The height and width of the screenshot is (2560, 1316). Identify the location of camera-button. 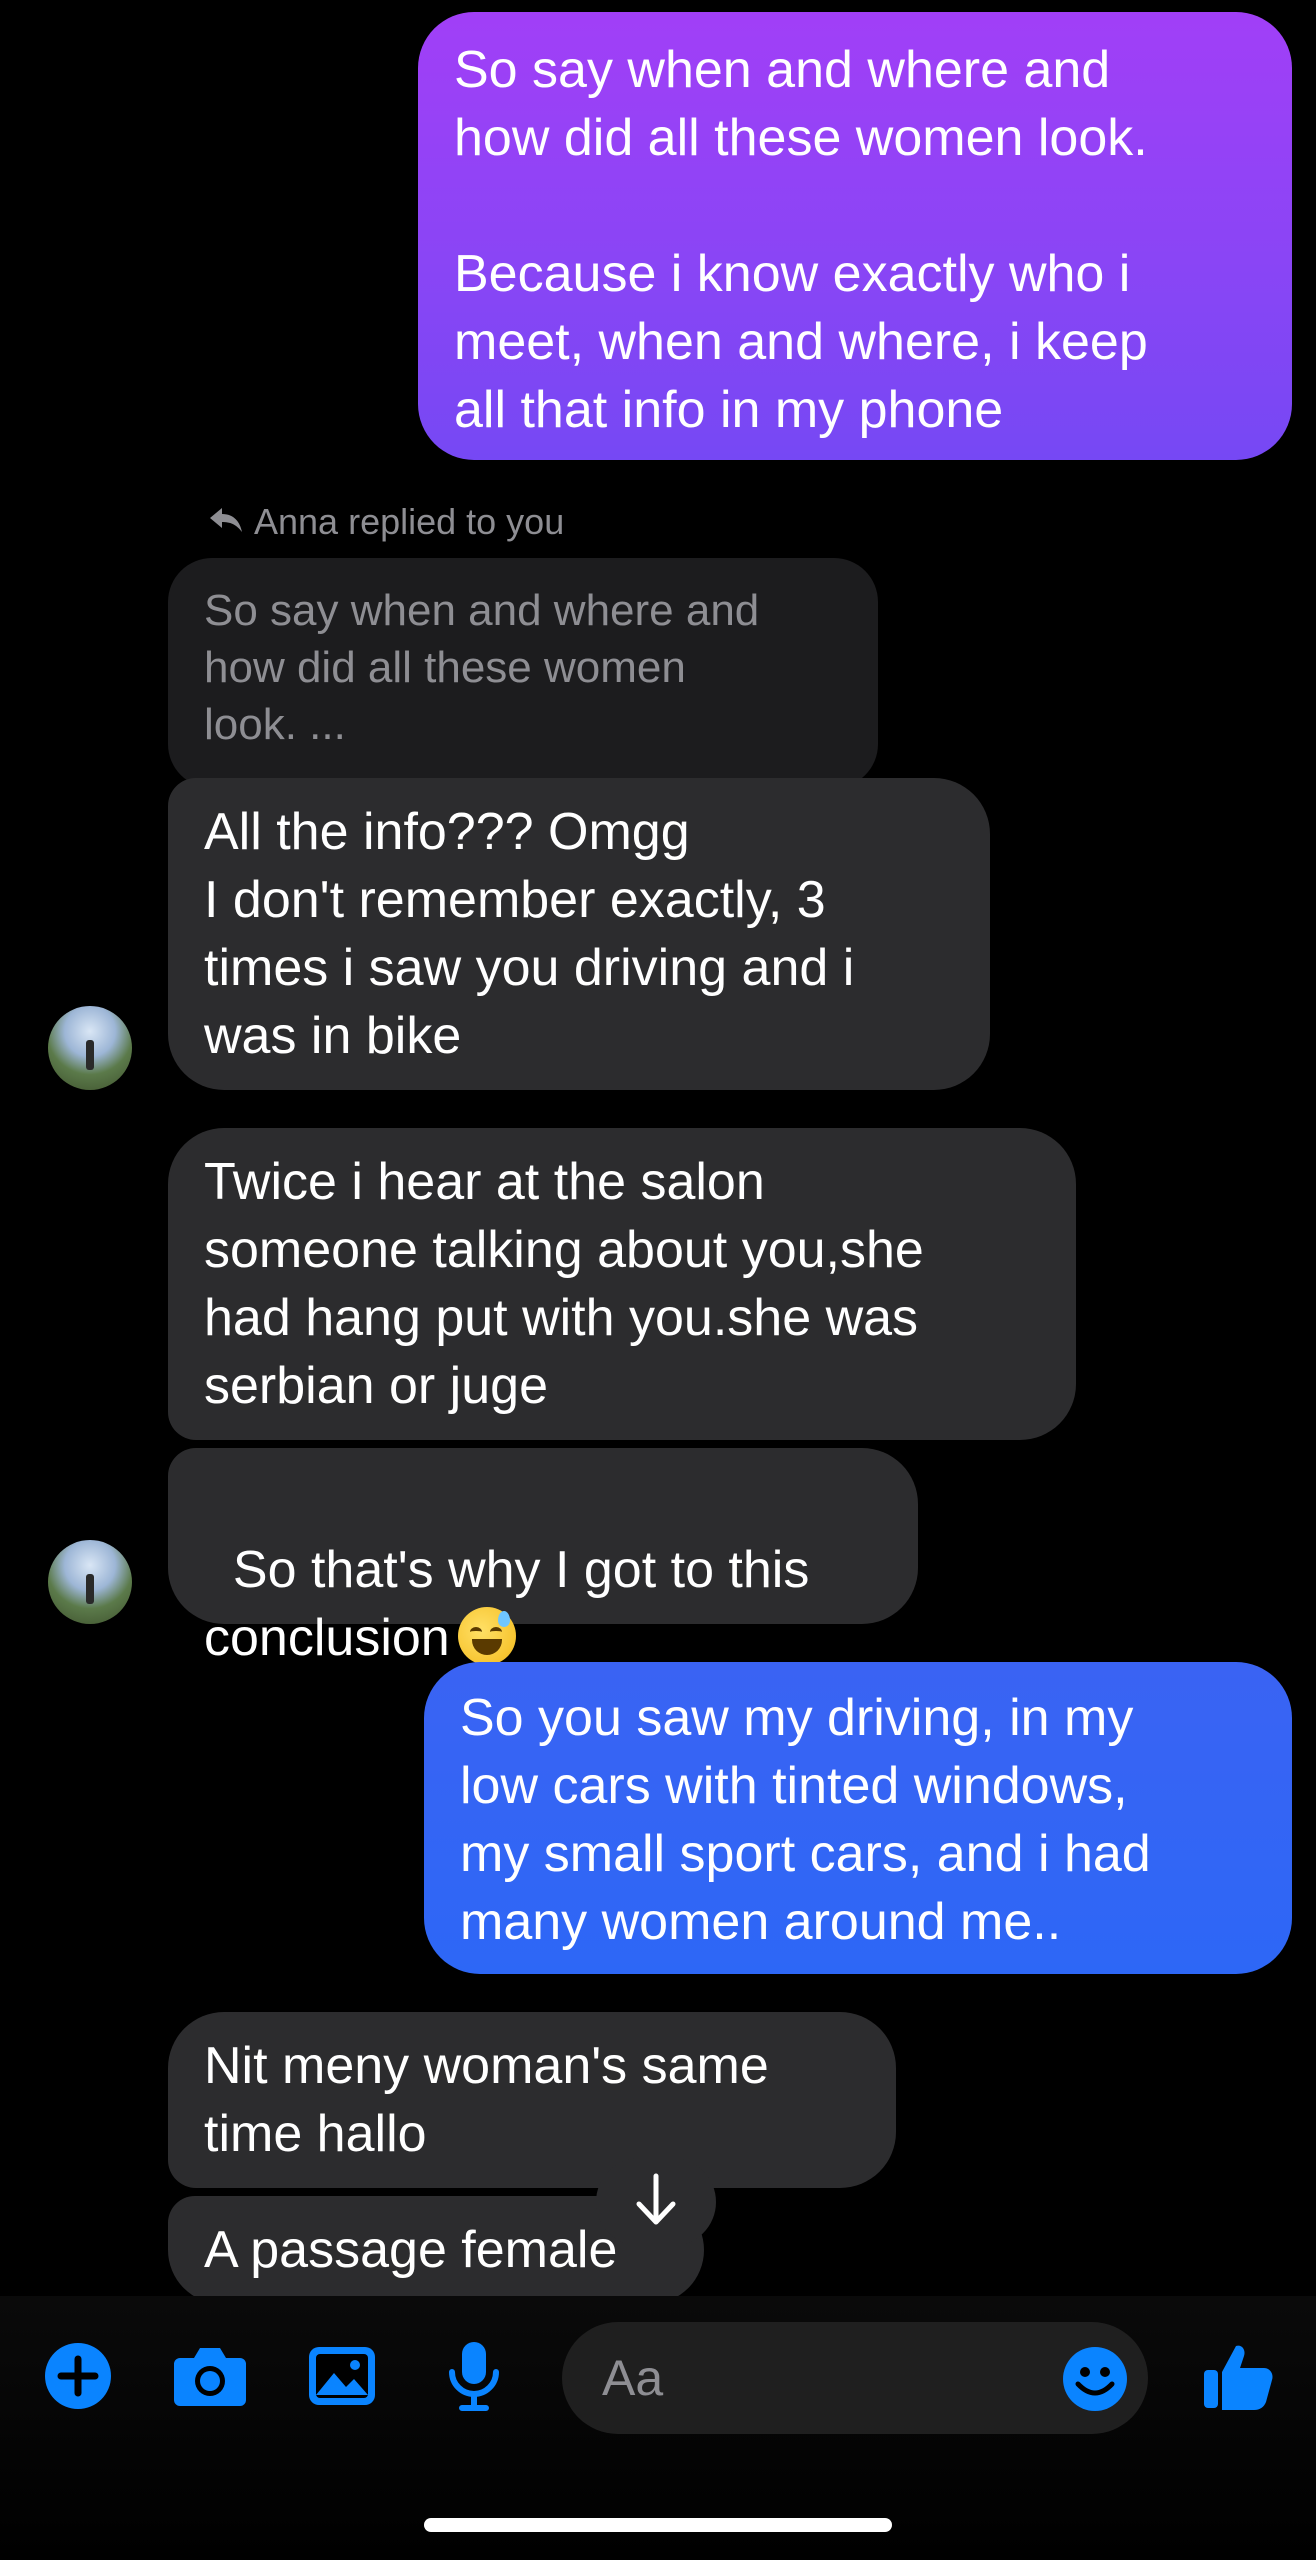
(210, 2378).